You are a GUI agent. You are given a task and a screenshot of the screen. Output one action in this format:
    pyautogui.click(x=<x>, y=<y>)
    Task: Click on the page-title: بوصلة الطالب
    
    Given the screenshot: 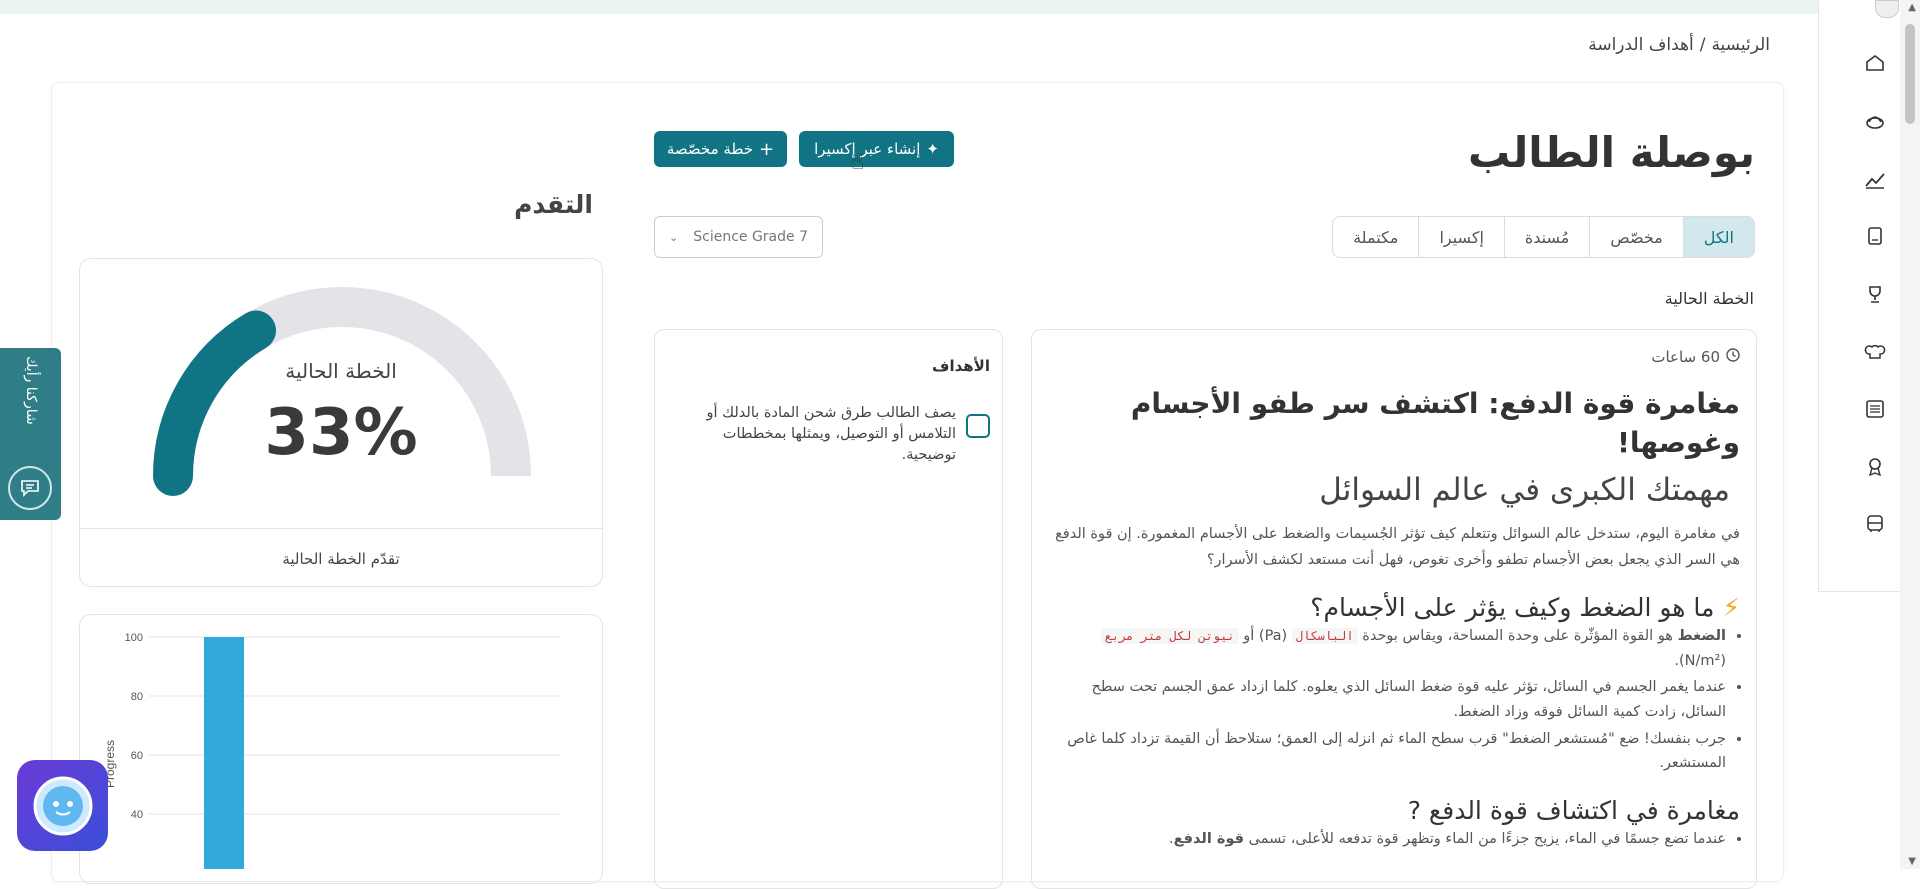 What is the action you would take?
    pyautogui.click(x=1611, y=152)
    